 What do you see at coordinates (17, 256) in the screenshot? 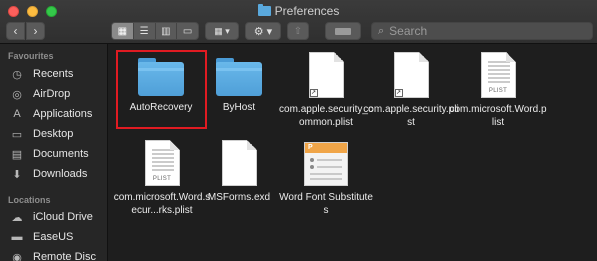
I see `disc-icon: ◉` at bounding box center [17, 256].